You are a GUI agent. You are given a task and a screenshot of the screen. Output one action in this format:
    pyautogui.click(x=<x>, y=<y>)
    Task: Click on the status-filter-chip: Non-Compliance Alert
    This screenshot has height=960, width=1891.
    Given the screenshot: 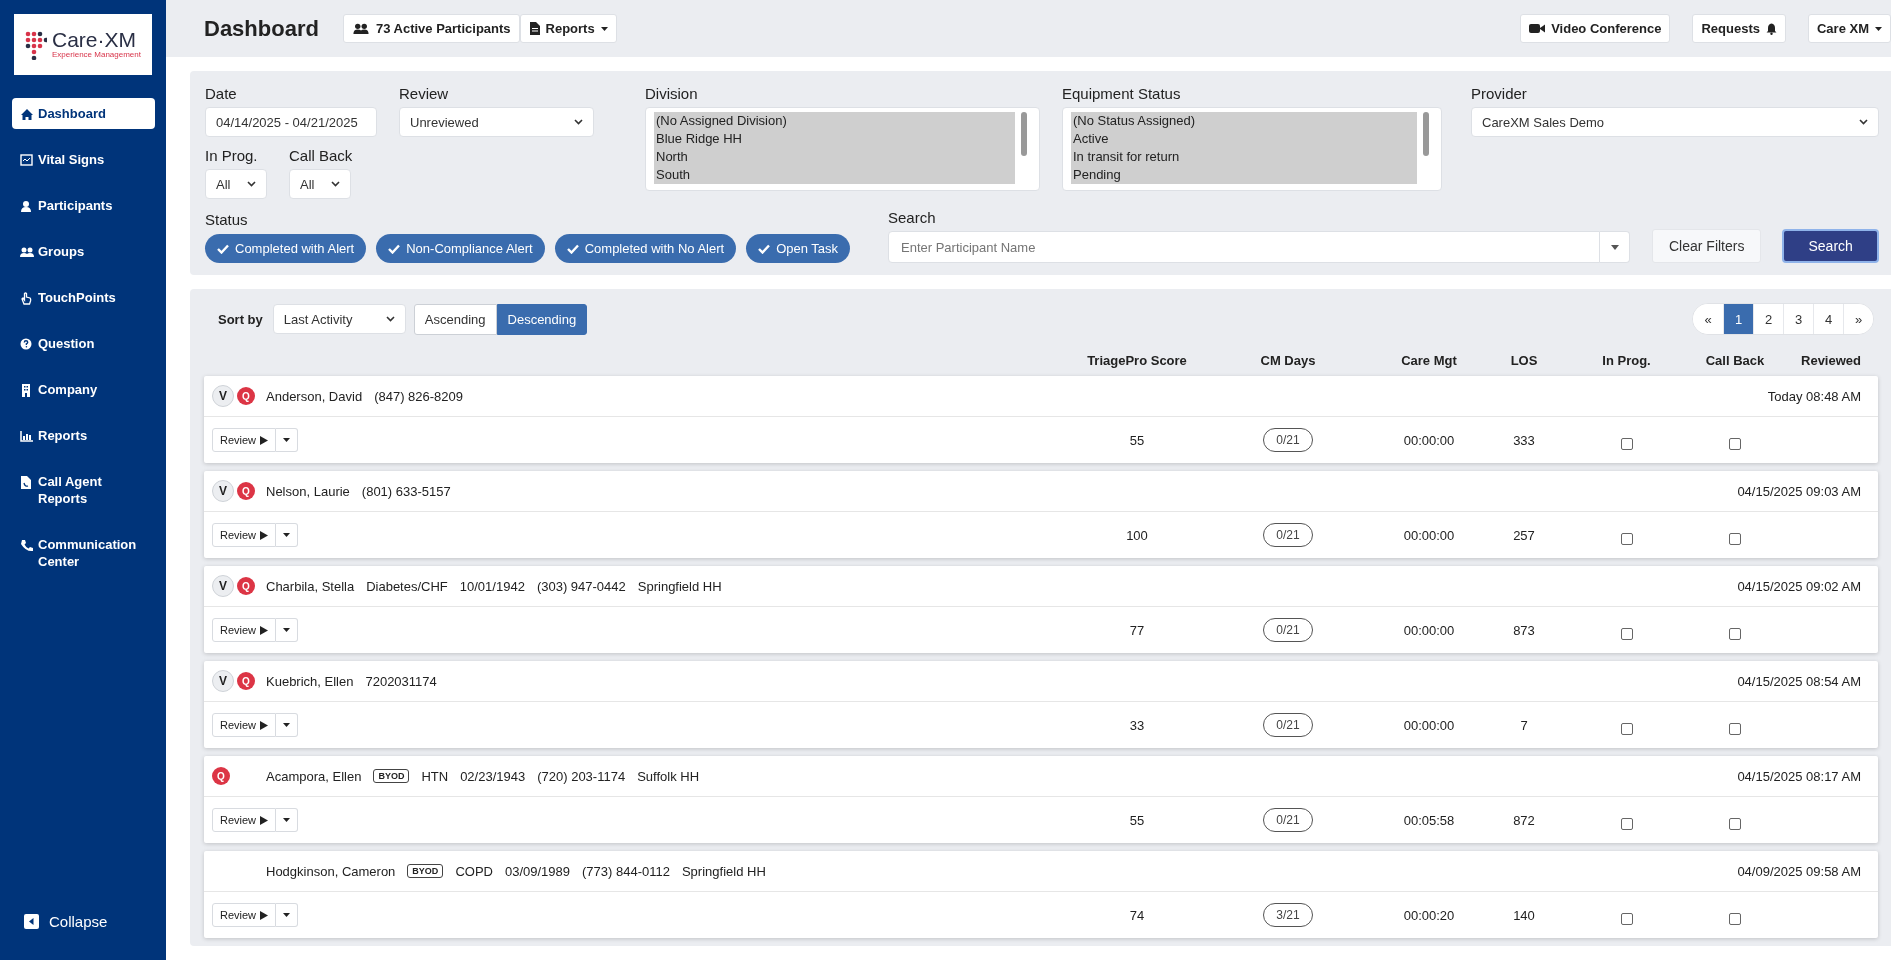 What is the action you would take?
    pyautogui.click(x=460, y=248)
    